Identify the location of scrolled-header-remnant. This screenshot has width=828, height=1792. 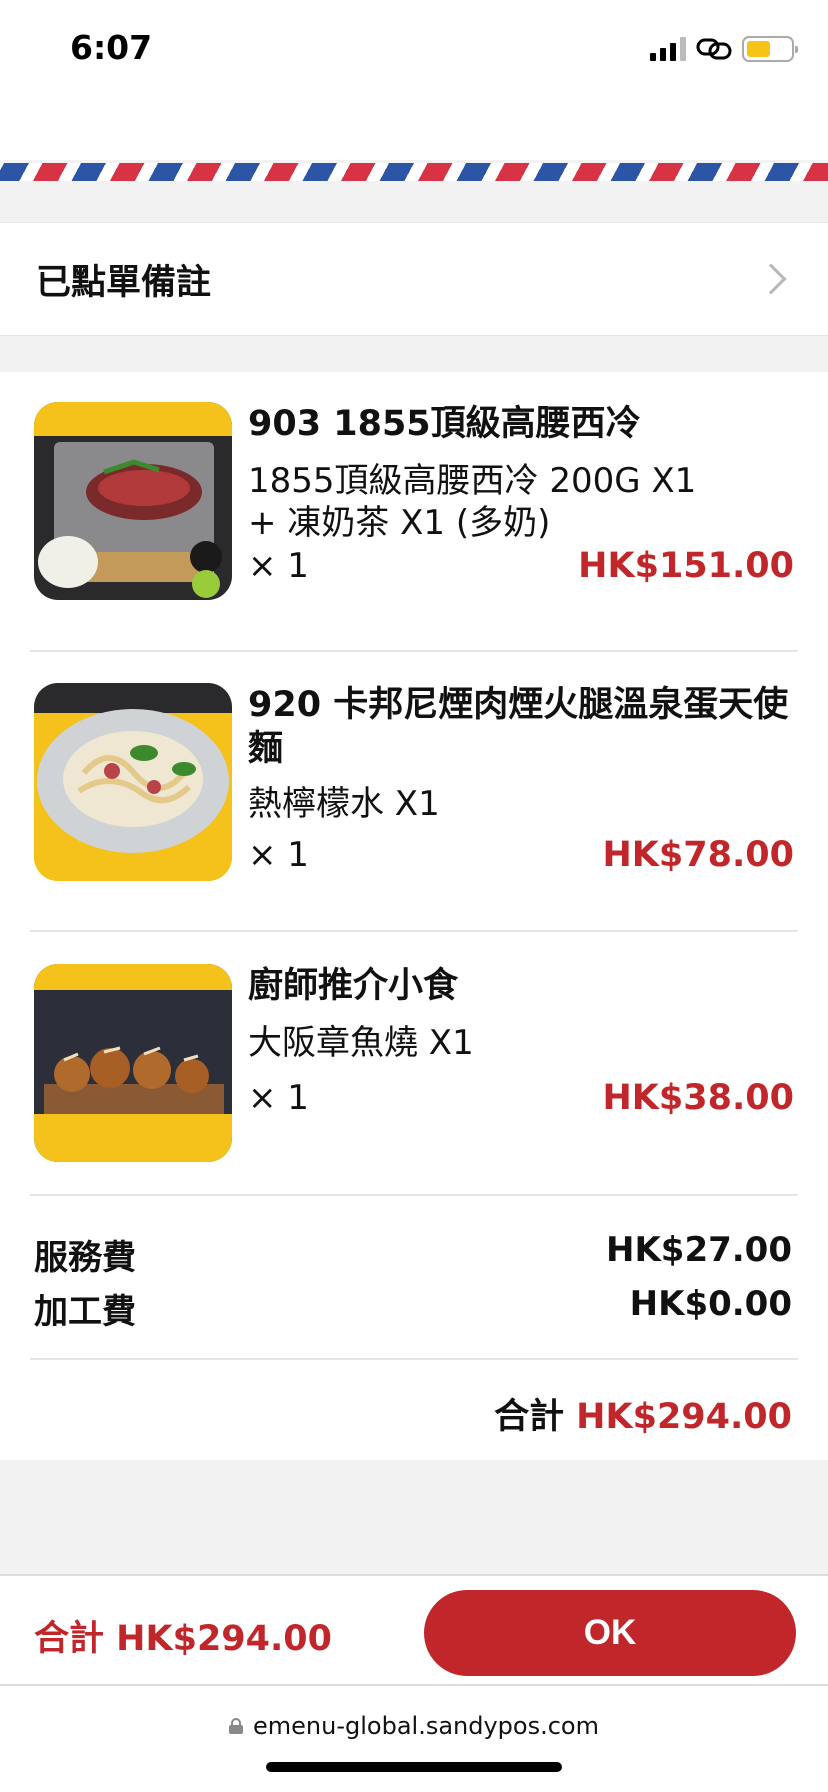
(414, 125).